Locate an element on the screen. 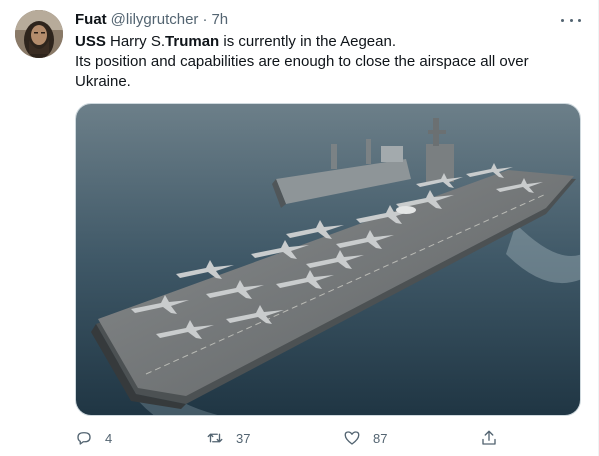 This screenshot has width=599, height=456. tweet-line-3: Ukraine. is located at coordinates (103, 81).